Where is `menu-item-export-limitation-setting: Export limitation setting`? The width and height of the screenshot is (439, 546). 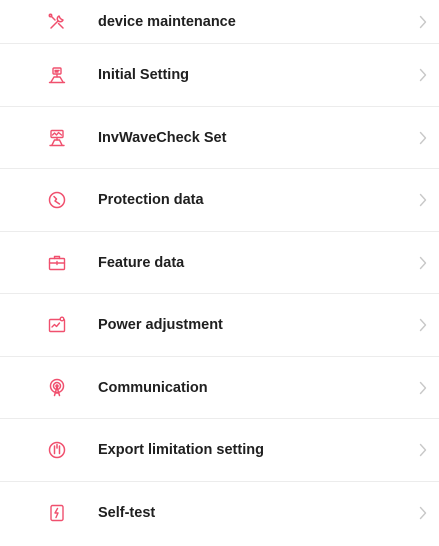 menu-item-export-limitation-setting: Export limitation setting is located at coordinates (219, 450).